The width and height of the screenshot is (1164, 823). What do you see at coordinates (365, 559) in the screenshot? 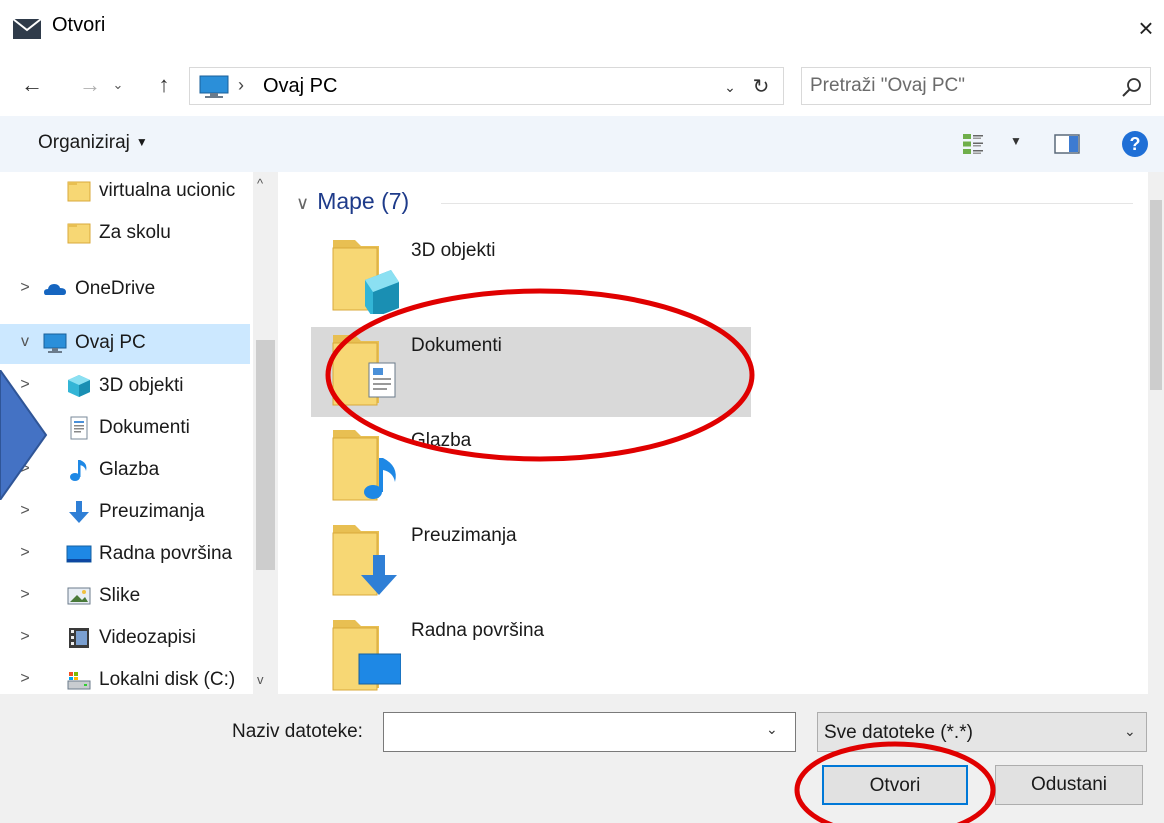
I see `folder-download-arrow-icon` at bounding box center [365, 559].